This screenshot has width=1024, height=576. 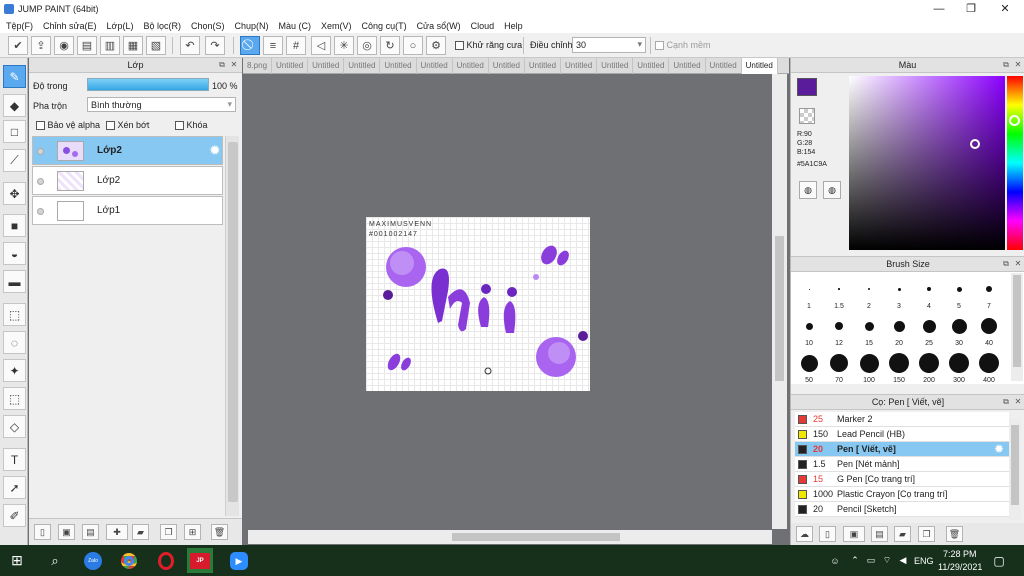 What do you see at coordinates (208, 26) in the screenshot?
I see `menu-select: Chọn(S)` at bounding box center [208, 26].